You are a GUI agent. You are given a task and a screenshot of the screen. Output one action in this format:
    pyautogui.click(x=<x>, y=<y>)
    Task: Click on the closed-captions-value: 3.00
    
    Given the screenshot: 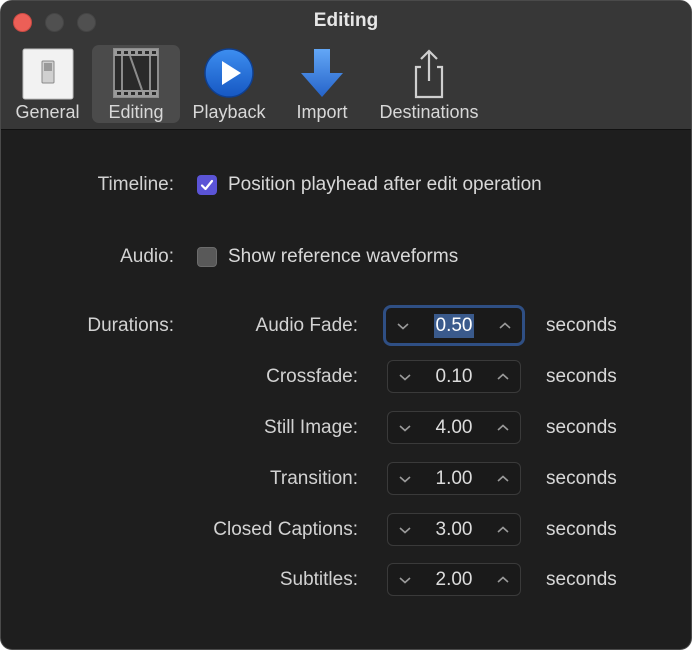 What is the action you would take?
    pyautogui.click(x=454, y=529)
    